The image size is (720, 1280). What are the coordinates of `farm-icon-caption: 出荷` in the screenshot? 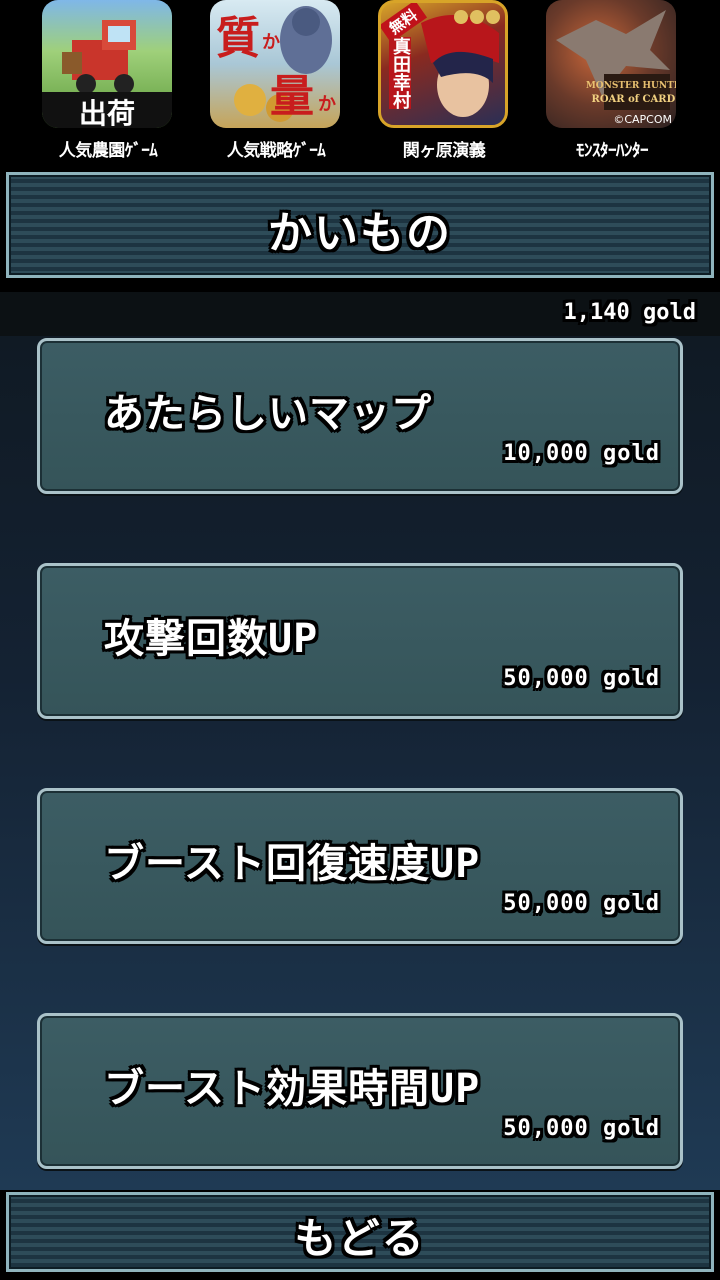 It's located at (106, 112).